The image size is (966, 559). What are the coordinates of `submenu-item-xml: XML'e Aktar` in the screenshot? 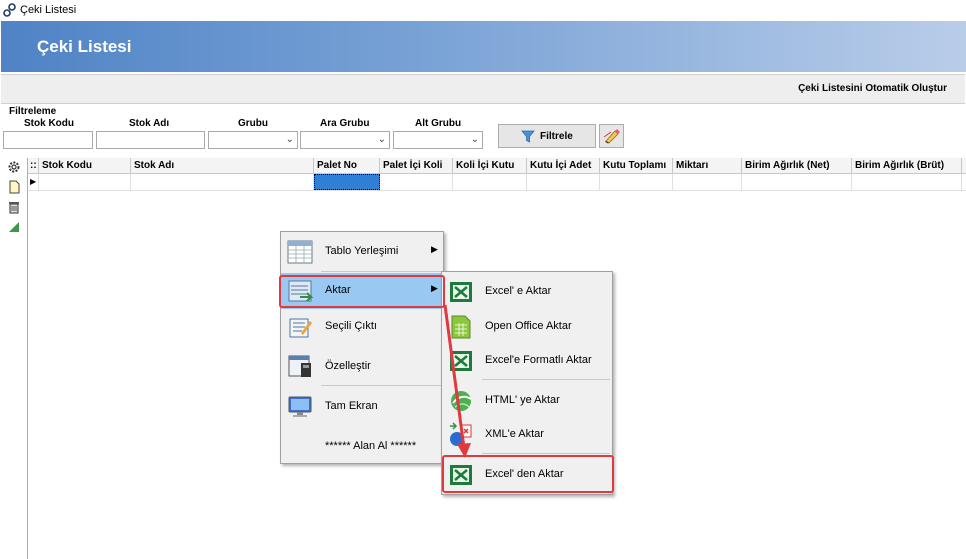 It's located at (527, 435).